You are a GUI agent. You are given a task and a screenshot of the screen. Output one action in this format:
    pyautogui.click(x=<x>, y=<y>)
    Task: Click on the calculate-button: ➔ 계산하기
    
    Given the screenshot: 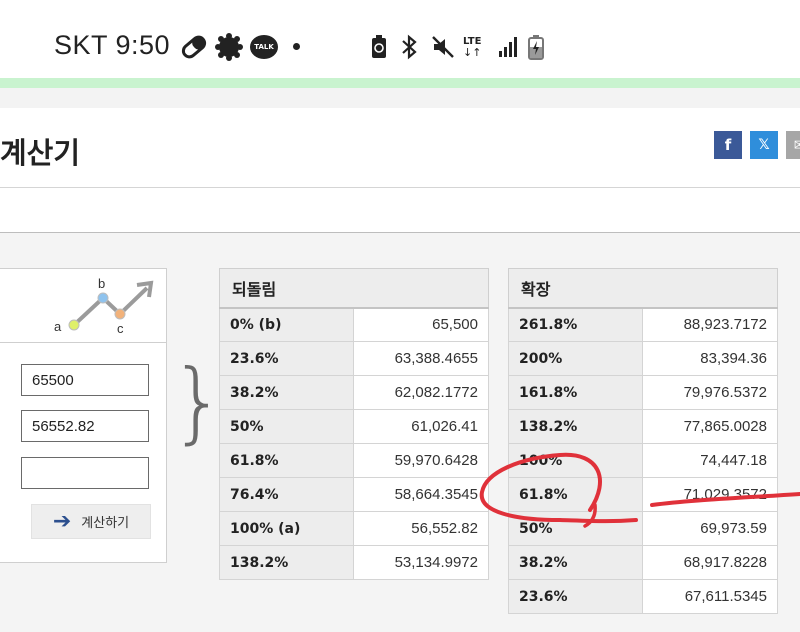 What is the action you would take?
    pyautogui.click(x=91, y=521)
    